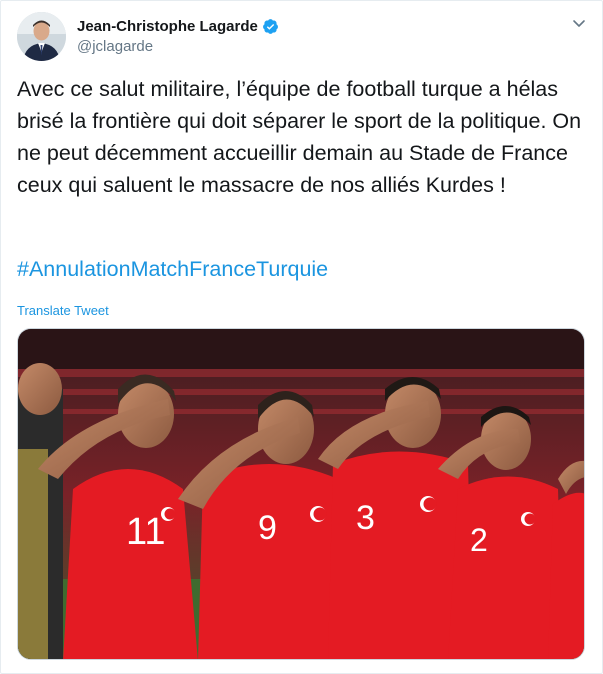 This screenshot has width=603, height=674. I want to click on chevron-down-icon, so click(579, 23).